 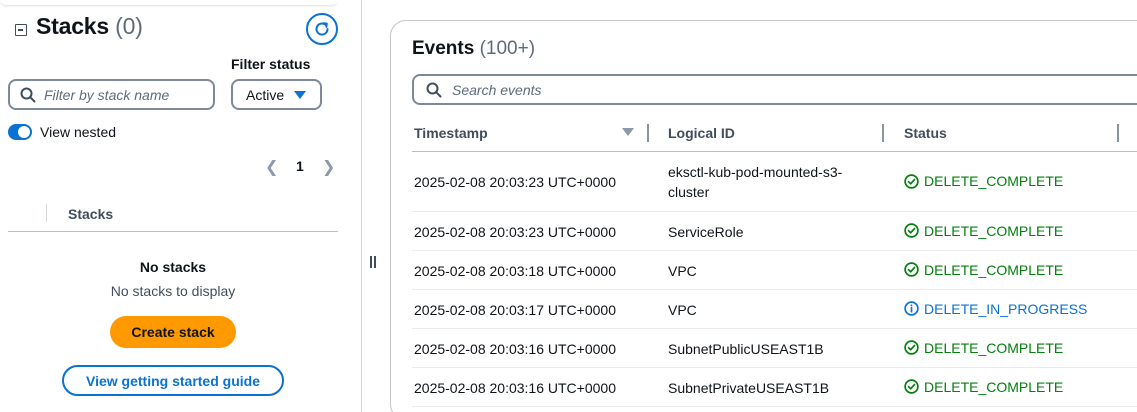 I want to click on timestamp-cell: 2025-02-08 20:03:17 UTC+0000, so click(x=515, y=309).